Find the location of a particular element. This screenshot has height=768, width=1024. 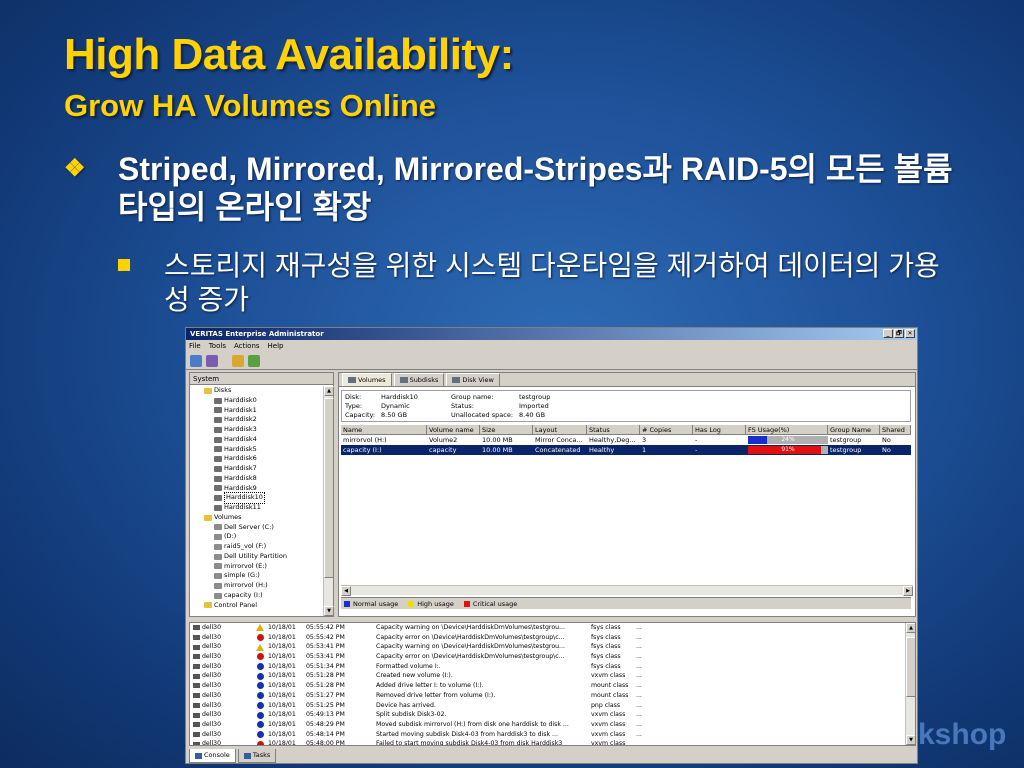

tree-item: Dell Server (C:) is located at coordinates (257, 528).